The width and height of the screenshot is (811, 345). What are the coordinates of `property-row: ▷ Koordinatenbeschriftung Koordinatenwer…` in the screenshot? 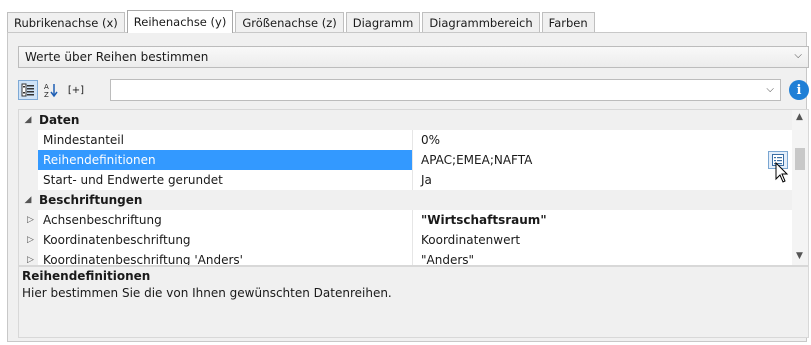 It's located at (406, 240).